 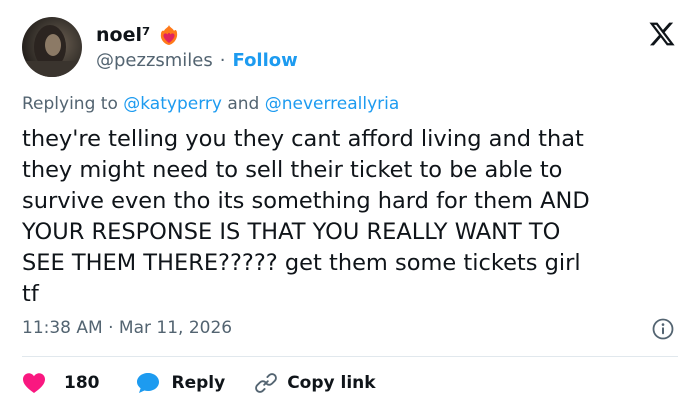 What do you see at coordinates (350, 356) in the screenshot?
I see `divider` at bounding box center [350, 356].